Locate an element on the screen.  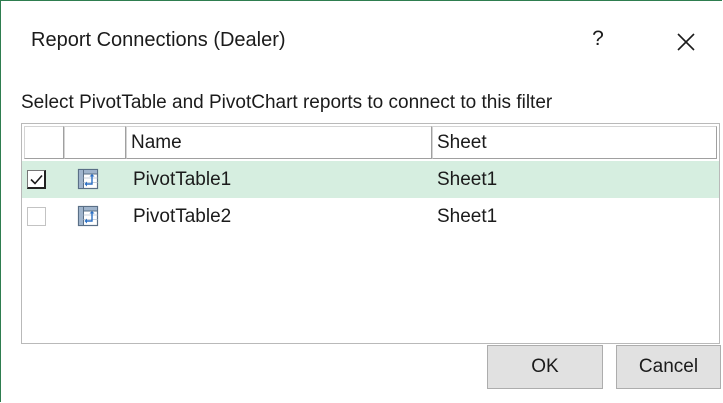
close-icon is located at coordinates (686, 42).